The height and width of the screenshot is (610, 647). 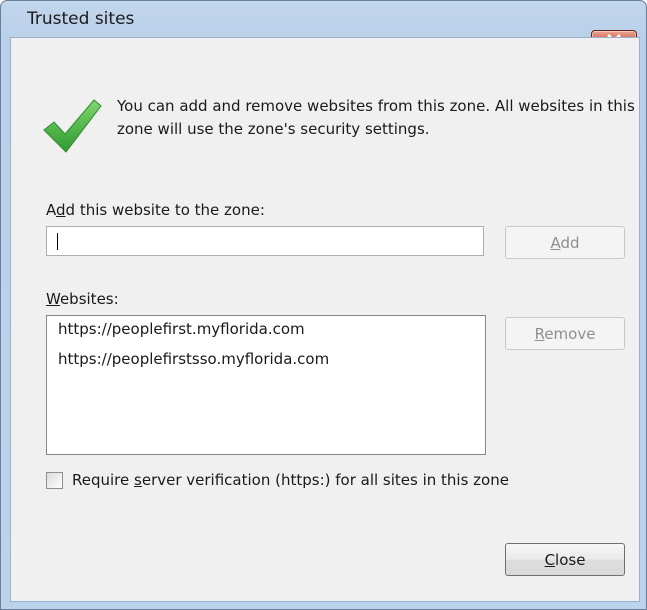 I want to click on text-caret, so click(x=57, y=241).